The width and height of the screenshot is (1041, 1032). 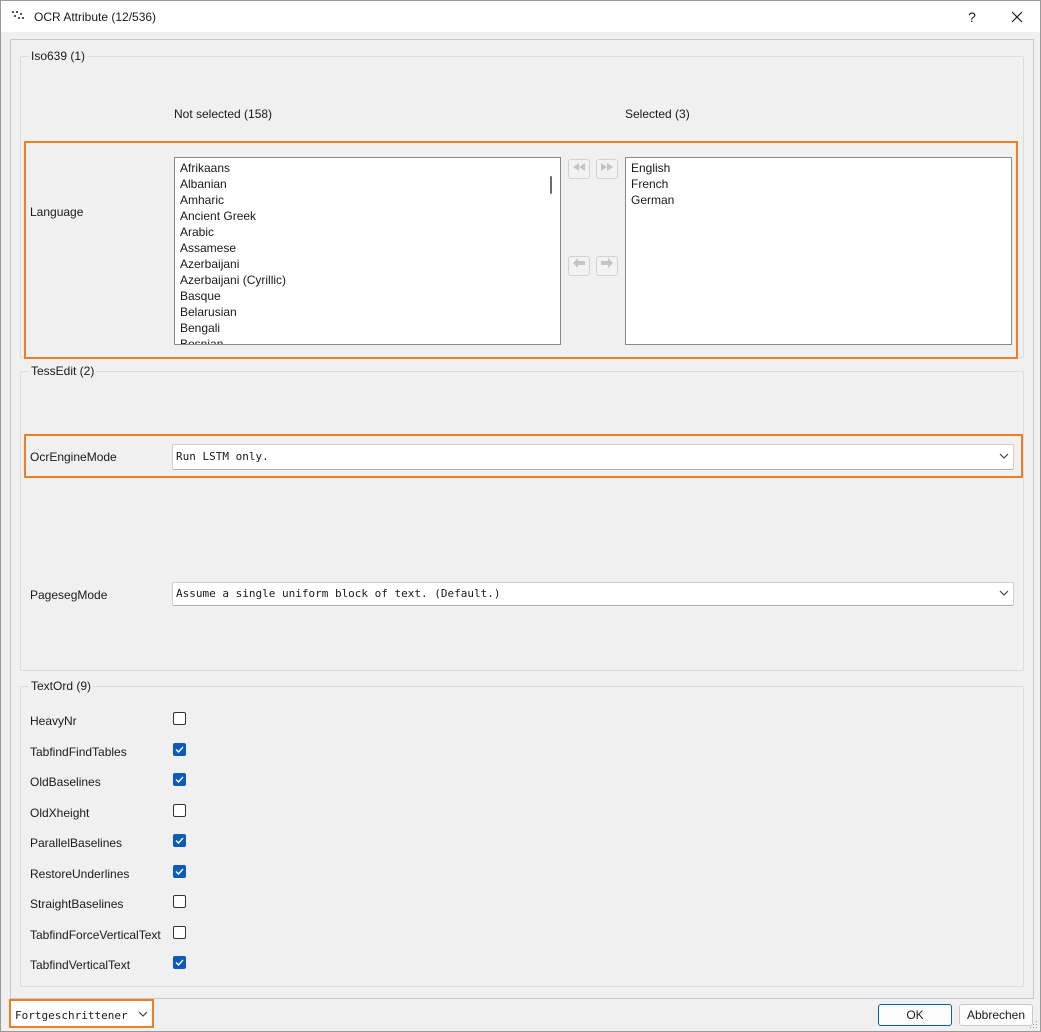 I want to click on list-item: Afrikaans, so click(x=367, y=168).